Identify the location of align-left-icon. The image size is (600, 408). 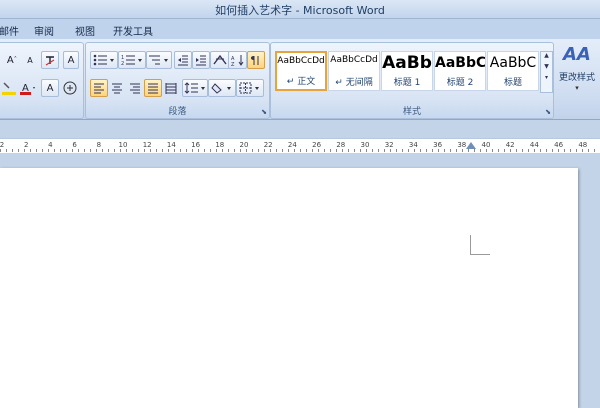
(99, 88).